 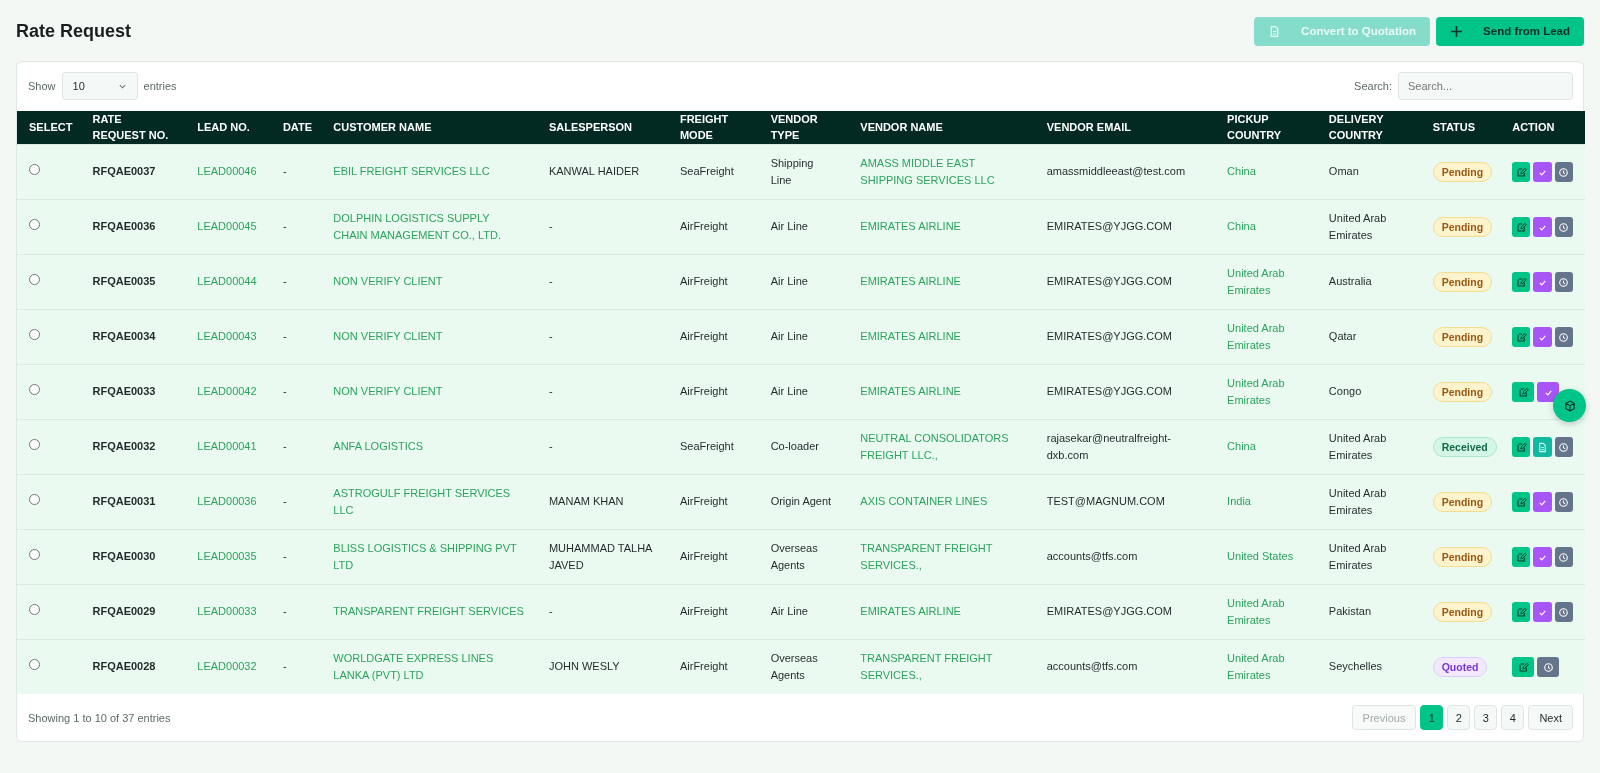 What do you see at coordinates (130, 127) in the screenshot?
I see `column-header: RATE REQUEST NO.` at bounding box center [130, 127].